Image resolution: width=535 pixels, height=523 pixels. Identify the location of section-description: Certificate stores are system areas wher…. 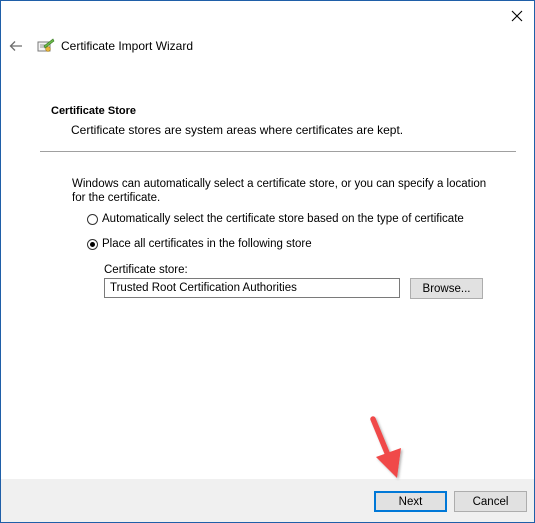
(237, 130).